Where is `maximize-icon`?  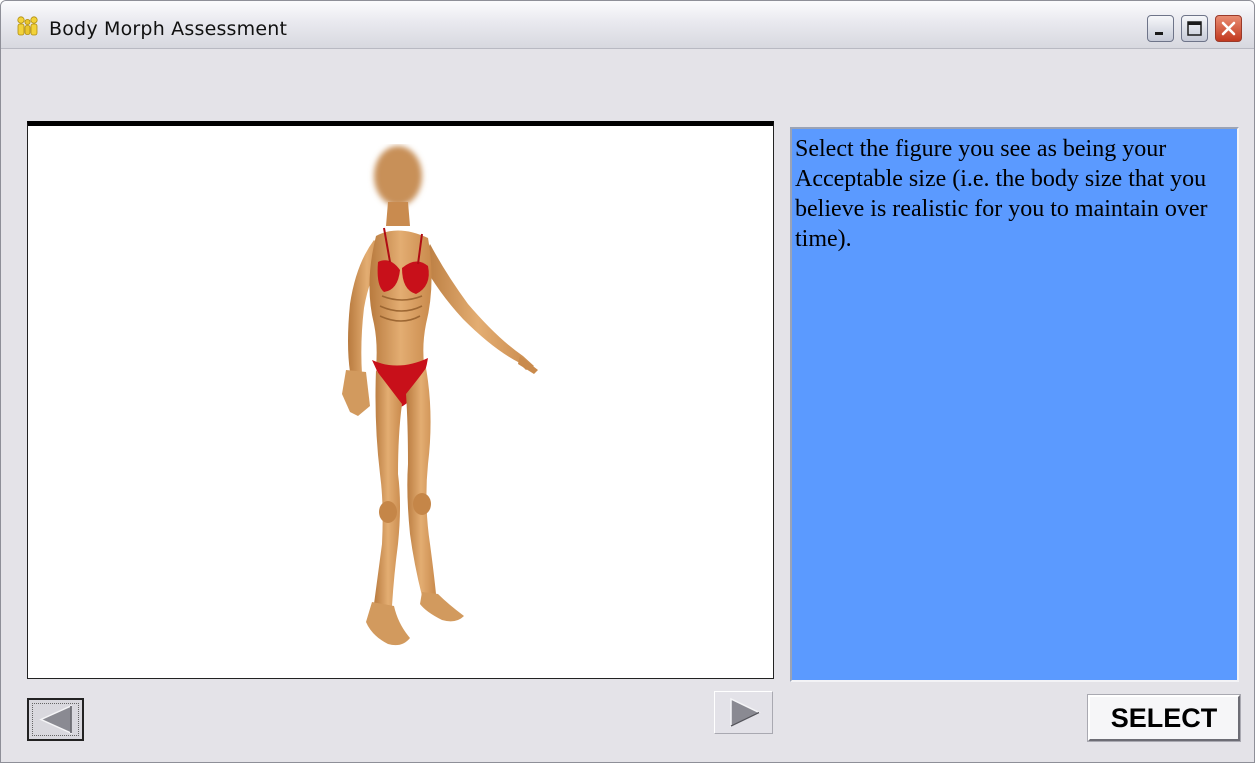 maximize-icon is located at coordinates (1194, 28).